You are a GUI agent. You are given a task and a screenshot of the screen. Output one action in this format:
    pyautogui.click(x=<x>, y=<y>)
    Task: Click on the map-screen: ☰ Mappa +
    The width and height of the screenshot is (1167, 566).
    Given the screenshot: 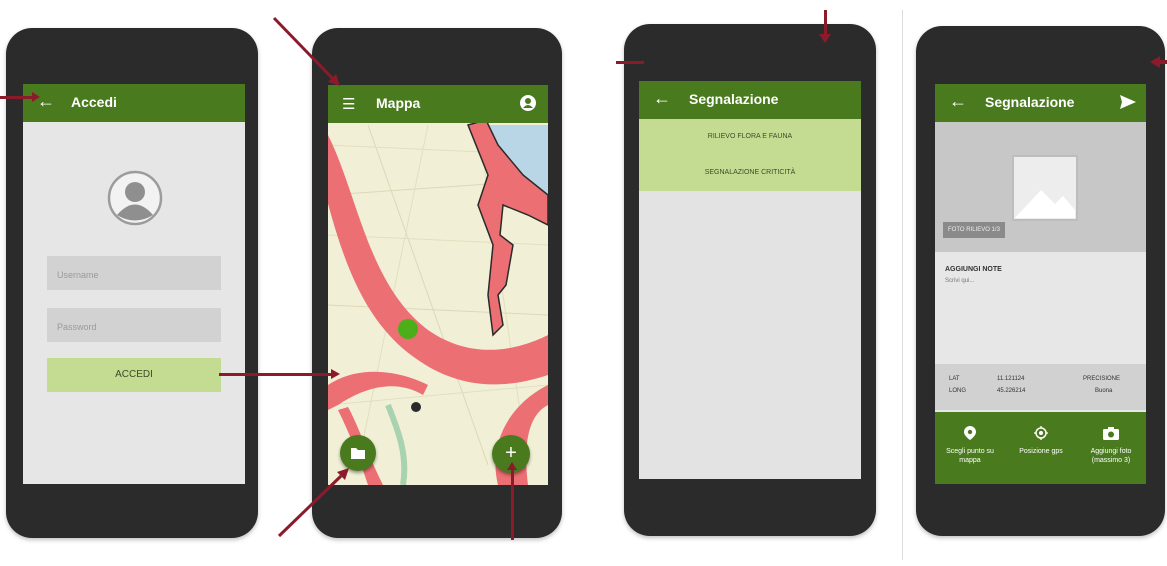 What is the action you would take?
    pyautogui.click(x=438, y=285)
    